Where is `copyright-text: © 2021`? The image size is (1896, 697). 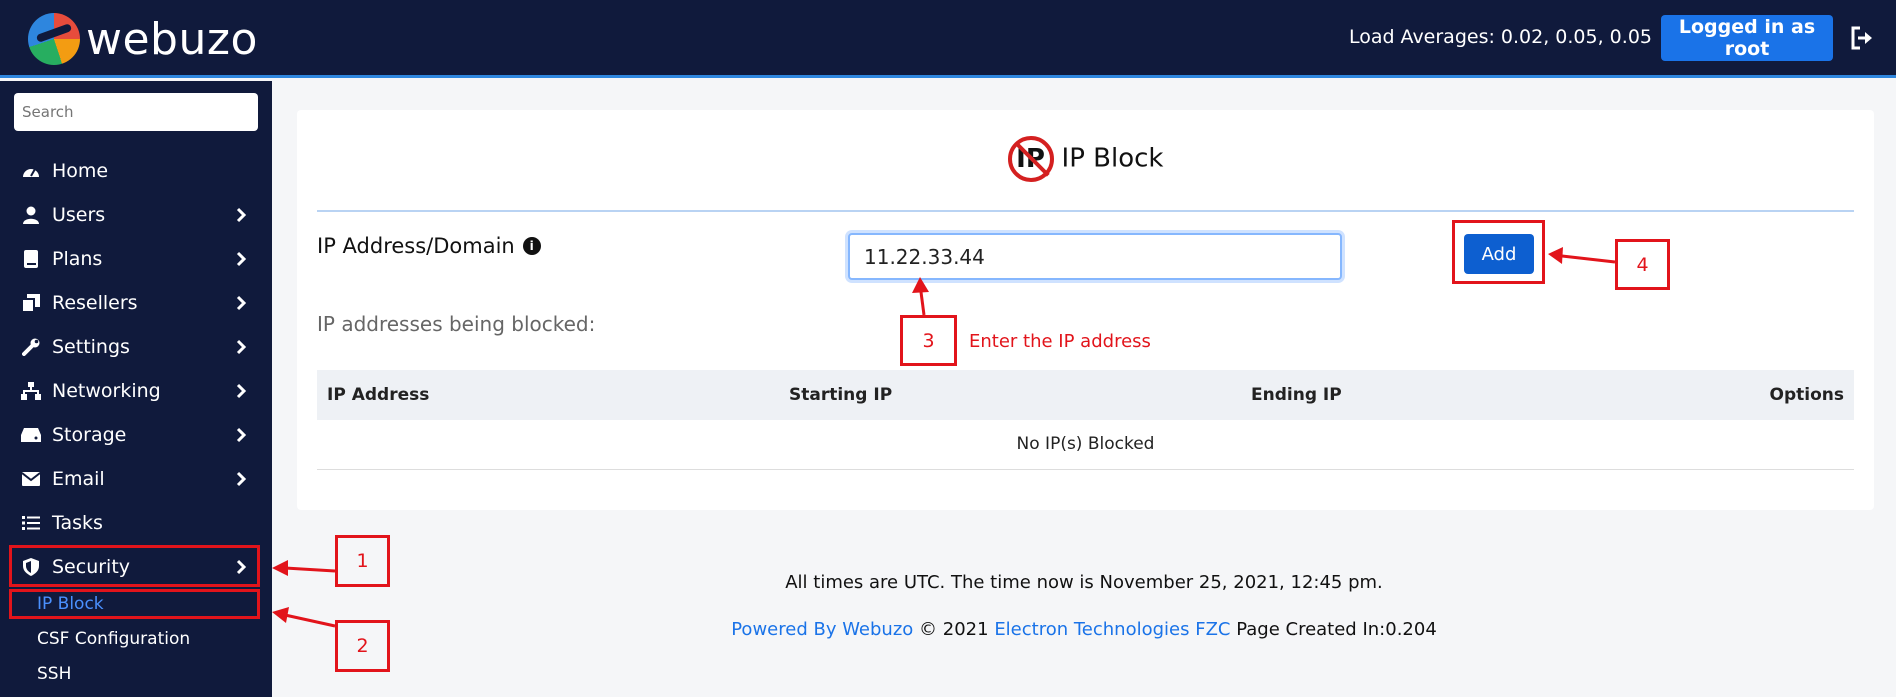 copyright-text: © 2021 is located at coordinates (954, 629).